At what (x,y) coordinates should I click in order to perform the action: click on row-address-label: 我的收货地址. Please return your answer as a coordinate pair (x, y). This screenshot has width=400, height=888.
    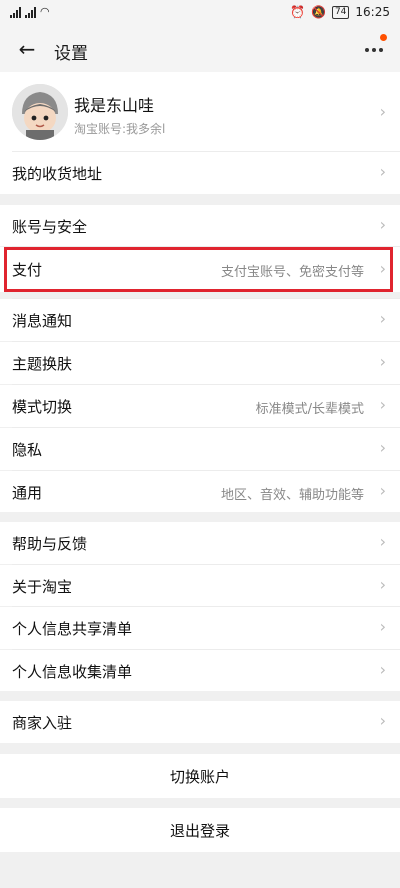
    Looking at the image, I should click on (57, 174).